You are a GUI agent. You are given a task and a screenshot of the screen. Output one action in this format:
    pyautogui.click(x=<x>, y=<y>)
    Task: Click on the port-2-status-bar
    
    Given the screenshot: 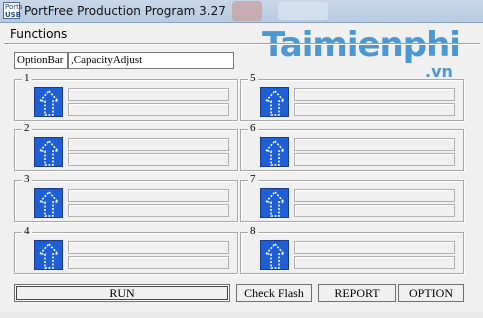 What is the action you would take?
    pyautogui.click(x=148, y=144)
    